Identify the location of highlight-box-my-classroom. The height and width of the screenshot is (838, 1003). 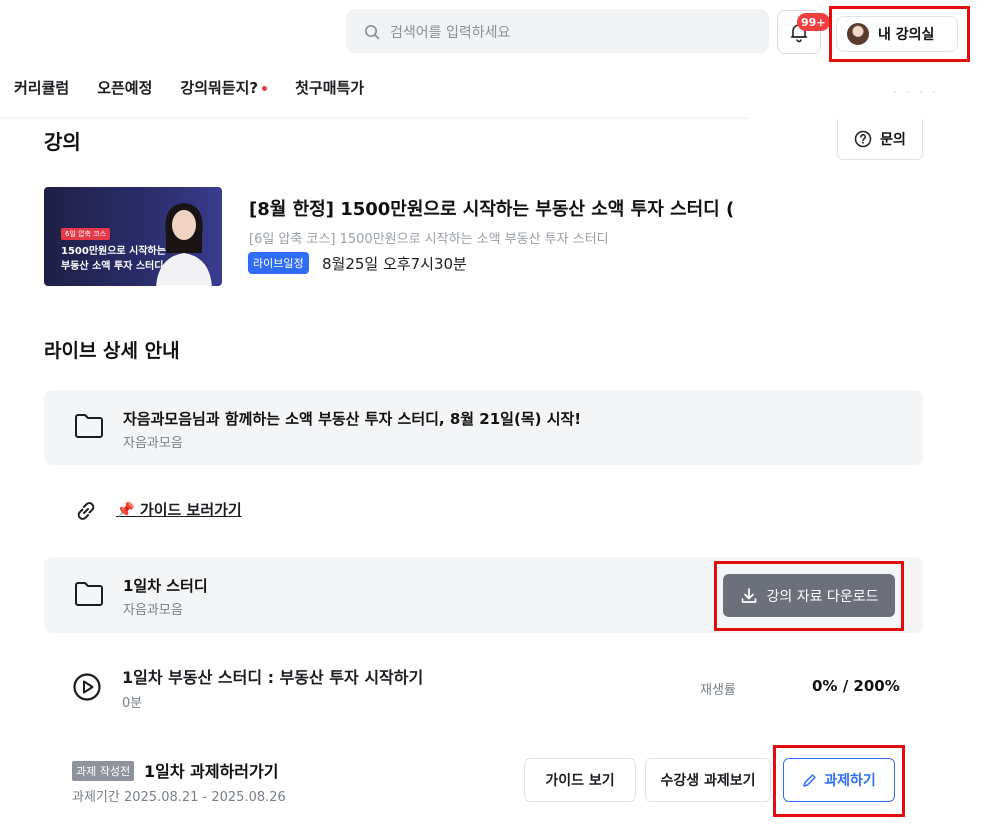
(899, 34).